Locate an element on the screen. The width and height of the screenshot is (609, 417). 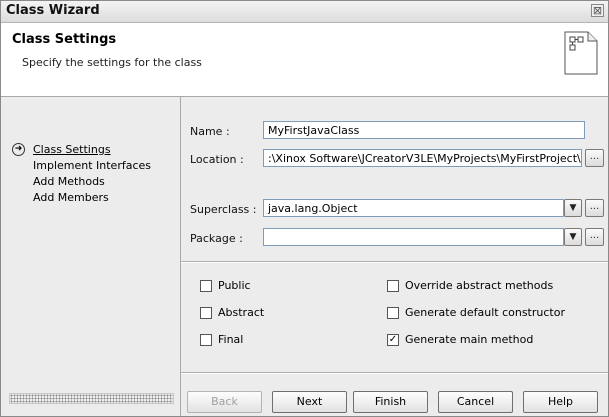
default-constructor-label: Generate default constructor is located at coordinates (485, 312).